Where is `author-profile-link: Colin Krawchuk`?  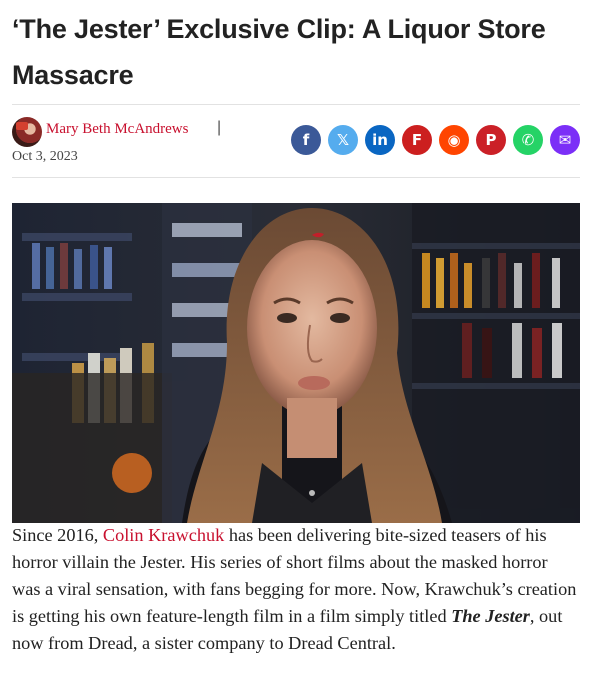
author-profile-link: Colin Krawchuk is located at coordinates (163, 535).